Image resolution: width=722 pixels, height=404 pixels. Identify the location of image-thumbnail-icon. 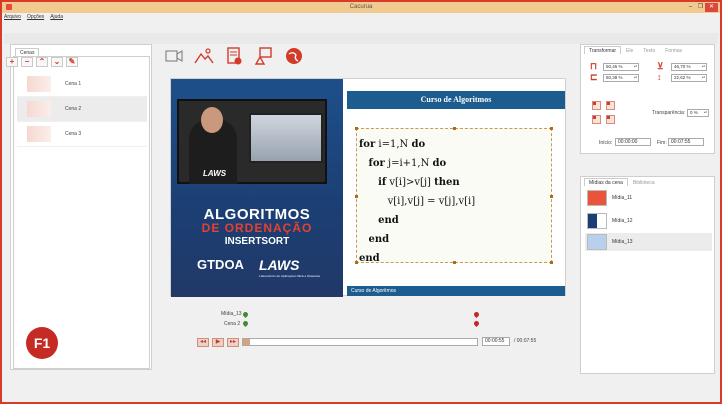
(597, 198).